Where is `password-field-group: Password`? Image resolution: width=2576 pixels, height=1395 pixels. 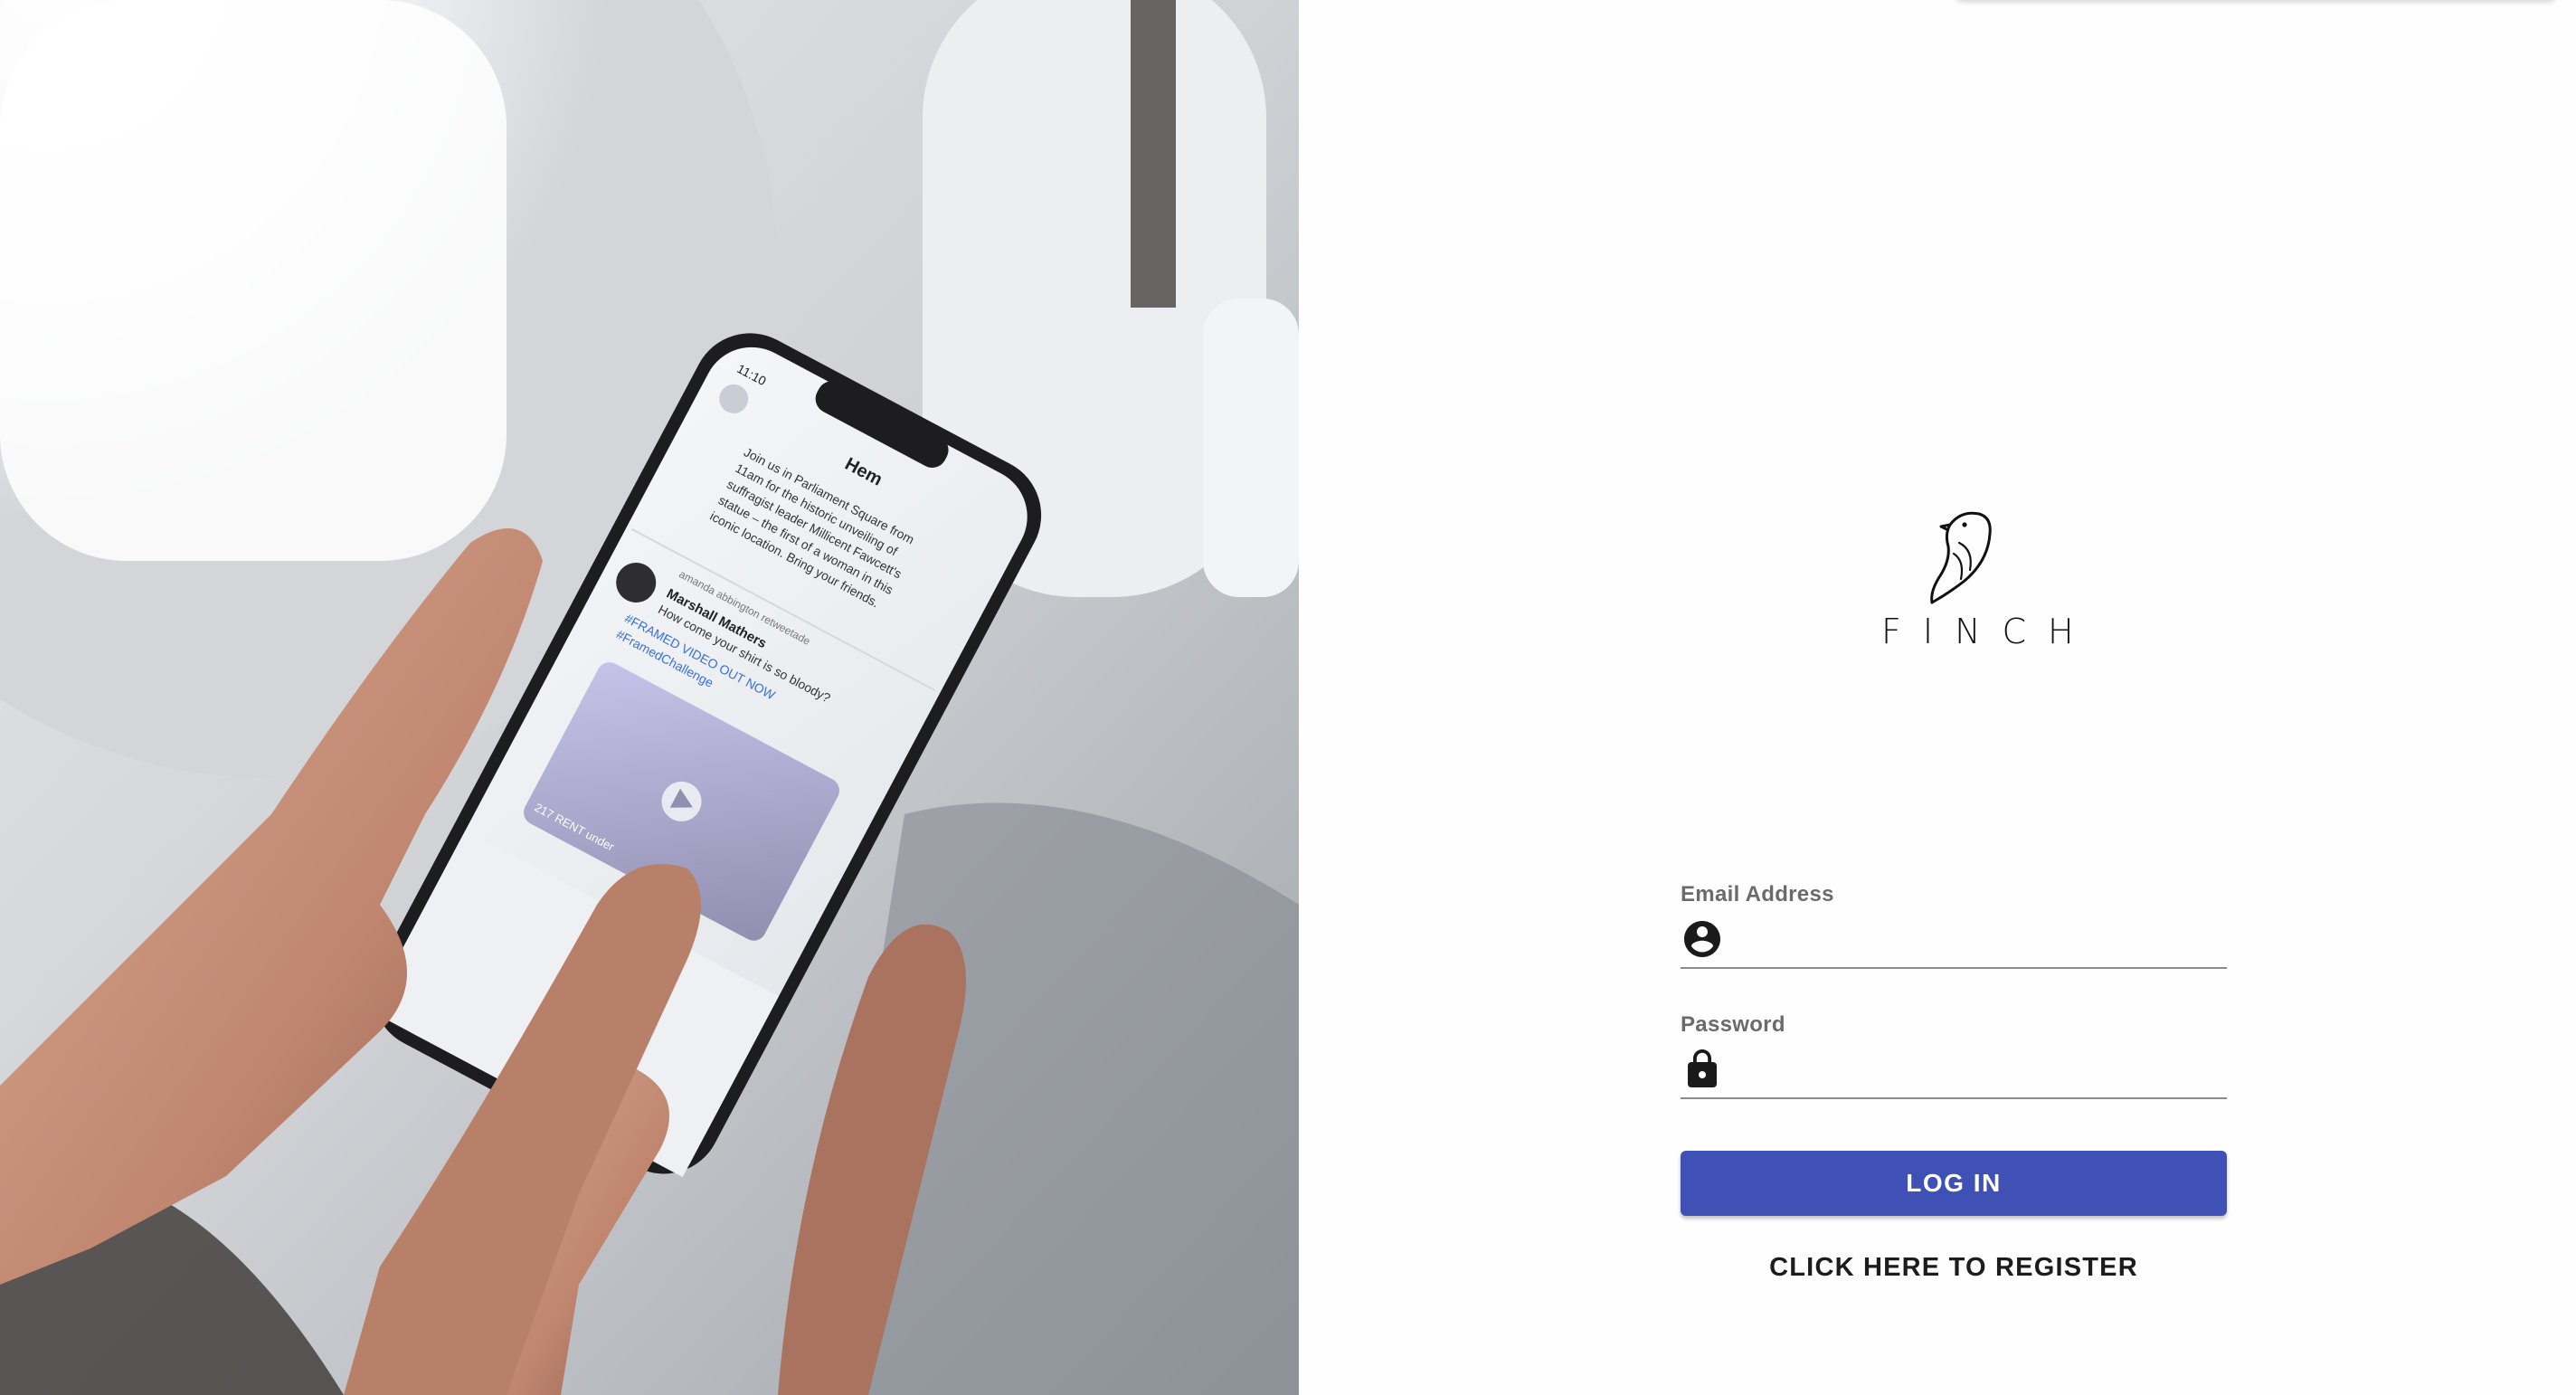
password-field-group: Password is located at coordinates (1954, 1053).